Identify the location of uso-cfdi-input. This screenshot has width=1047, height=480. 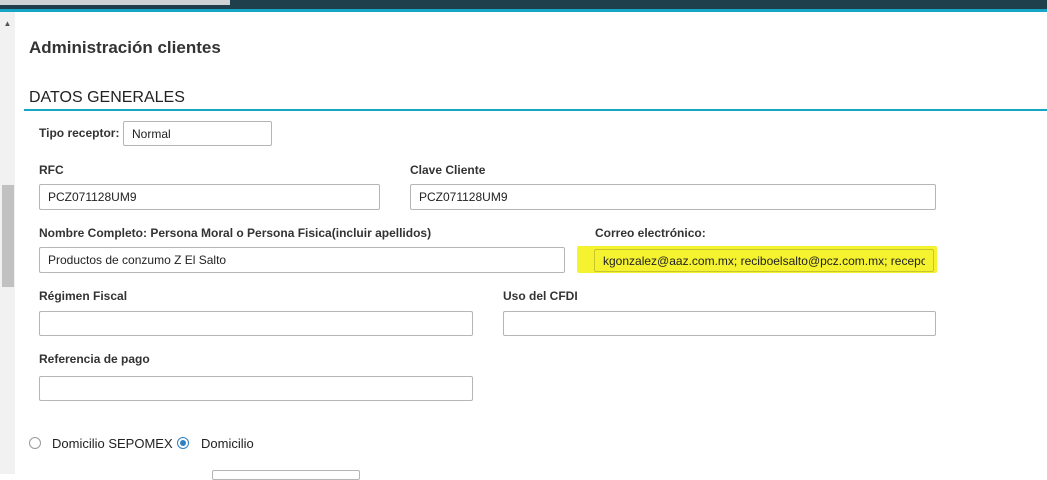
(719, 323).